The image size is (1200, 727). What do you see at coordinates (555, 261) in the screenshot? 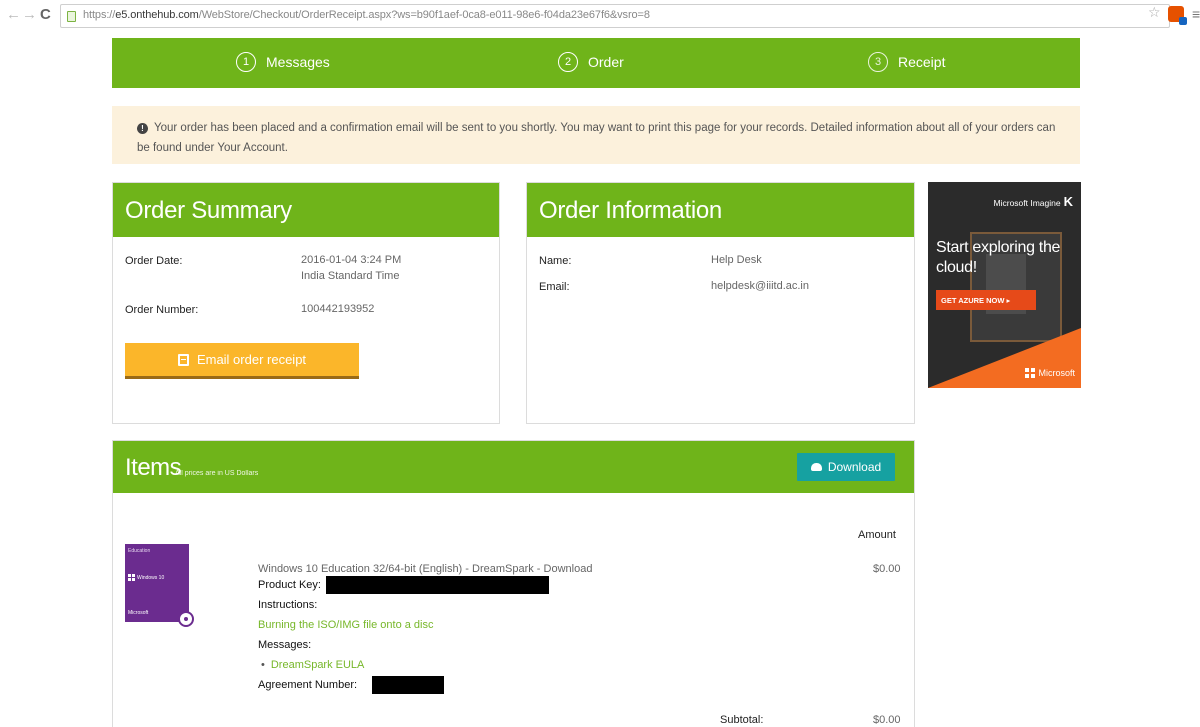
I see `customer-name-label: Name:` at bounding box center [555, 261].